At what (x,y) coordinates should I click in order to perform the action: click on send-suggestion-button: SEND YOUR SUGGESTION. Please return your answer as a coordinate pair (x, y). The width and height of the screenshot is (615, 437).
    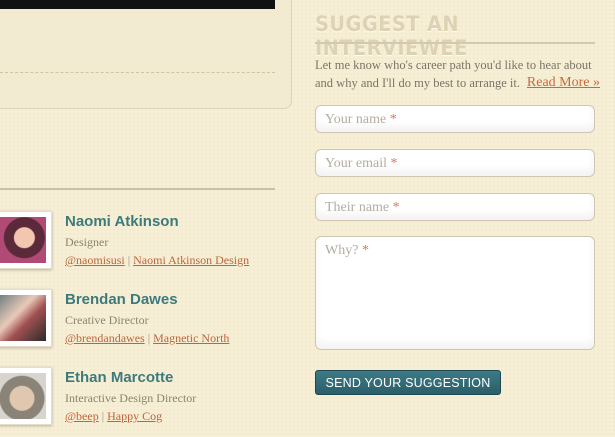
    Looking at the image, I should click on (408, 382).